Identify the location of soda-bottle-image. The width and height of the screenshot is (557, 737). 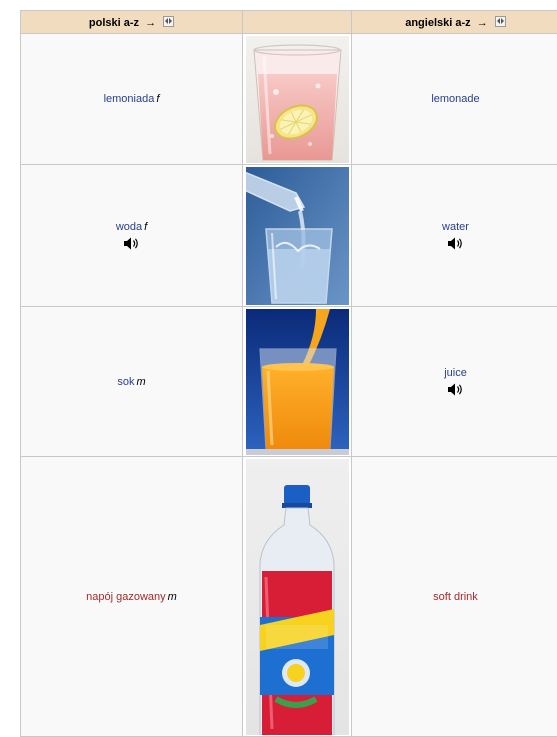
(297, 597).